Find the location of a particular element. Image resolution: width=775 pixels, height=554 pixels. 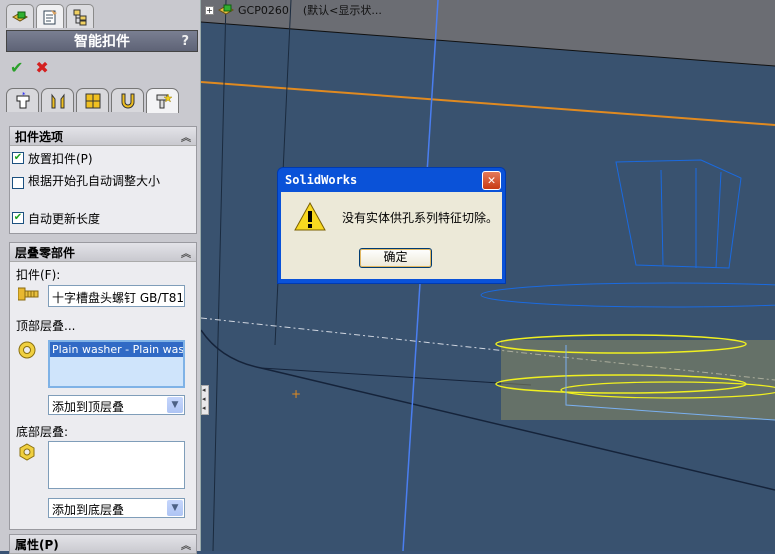

manager-tabs is located at coordinates (50, 16).